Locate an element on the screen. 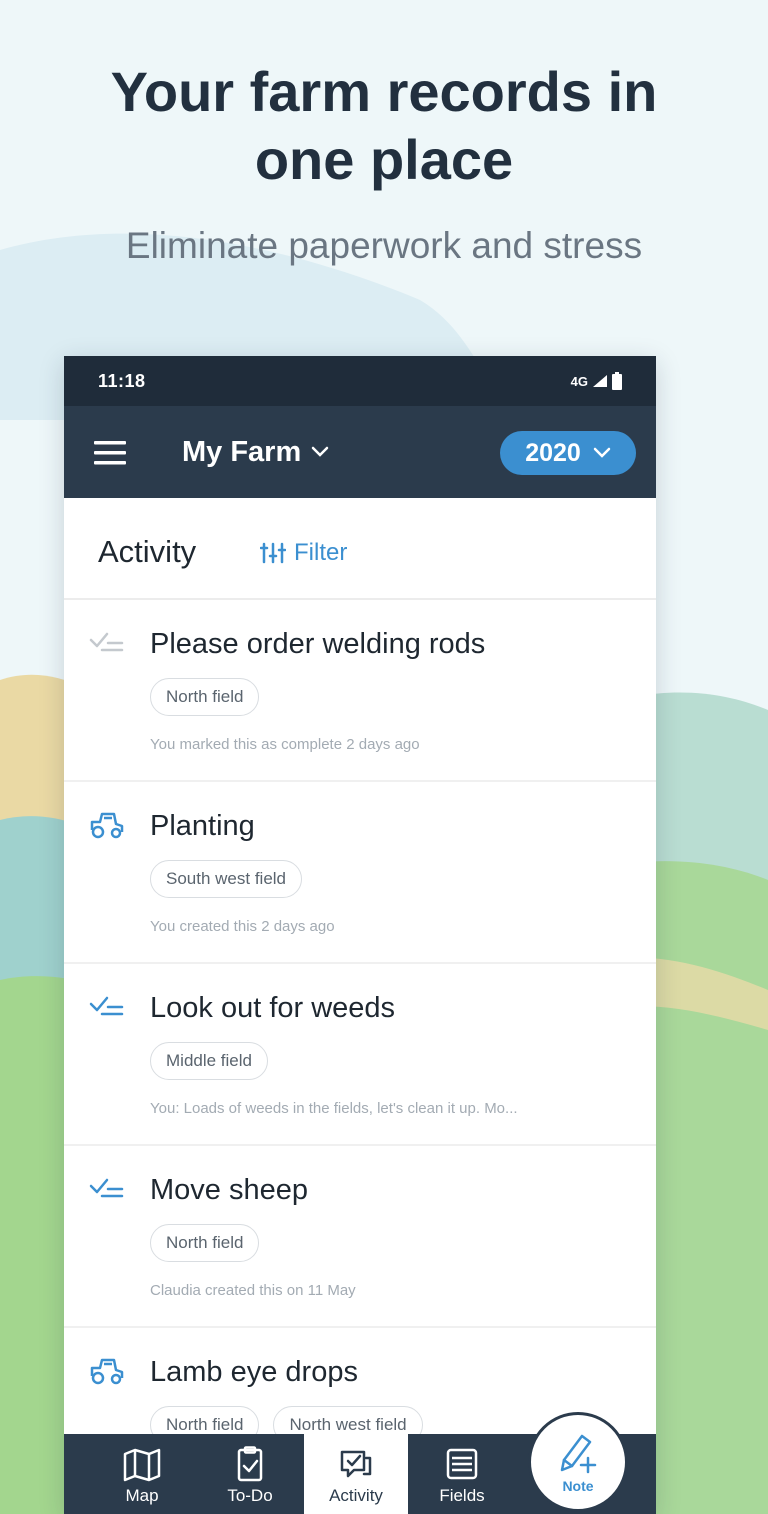  app-bar: My Farm 2020 is located at coordinates (360, 452).